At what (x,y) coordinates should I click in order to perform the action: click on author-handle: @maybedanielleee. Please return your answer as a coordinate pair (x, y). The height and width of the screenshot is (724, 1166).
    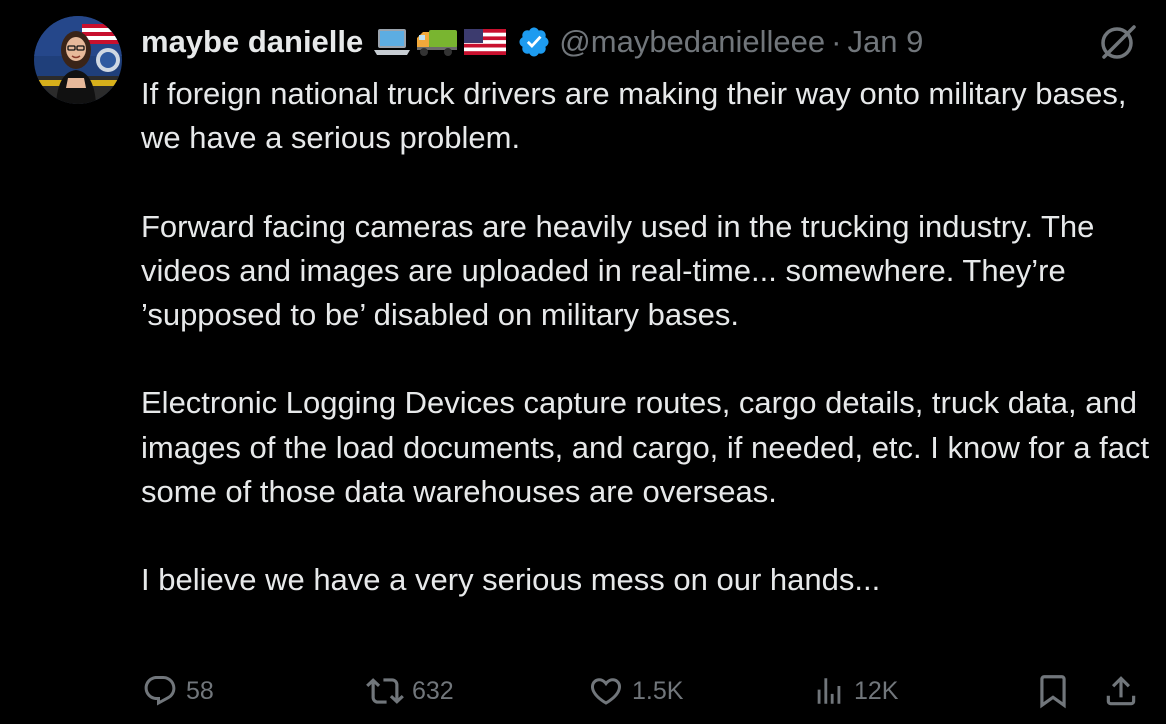
    Looking at the image, I should click on (692, 42).